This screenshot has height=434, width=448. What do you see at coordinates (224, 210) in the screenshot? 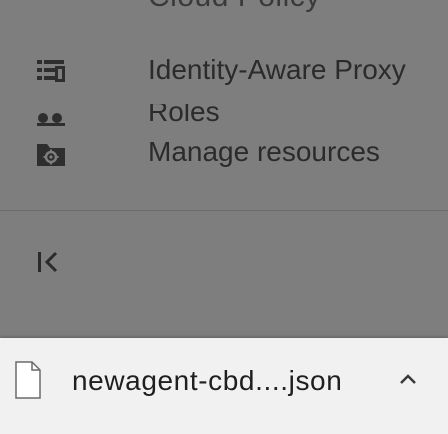
I see `sidebar-divider` at bounding box center [224, 210].